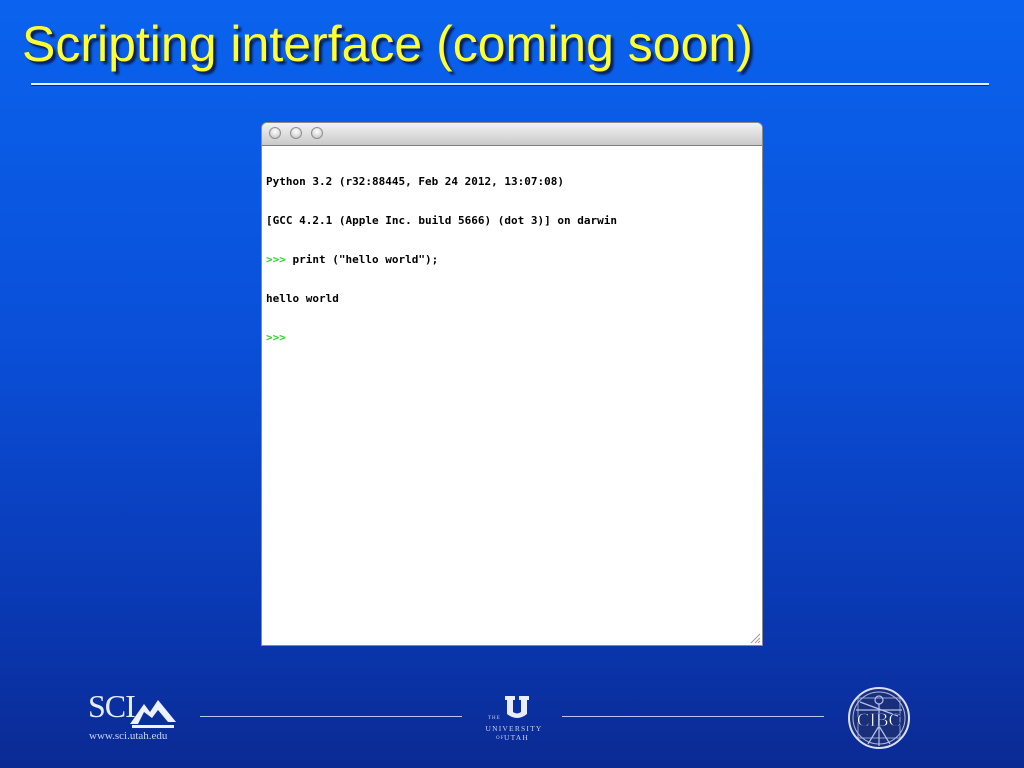  What do you see at coordinates (755, 638) in the screenshot?
I see `resize-grip-icon` at bounding box center [755, 638].